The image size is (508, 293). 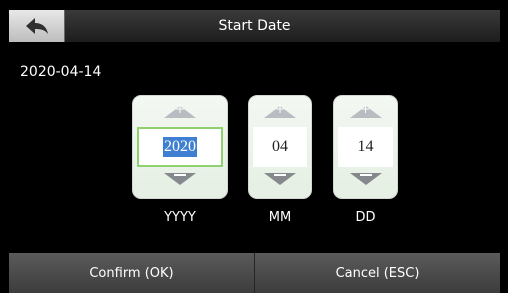 I want to click on year-value: 2020, so click(x=180, y=147).